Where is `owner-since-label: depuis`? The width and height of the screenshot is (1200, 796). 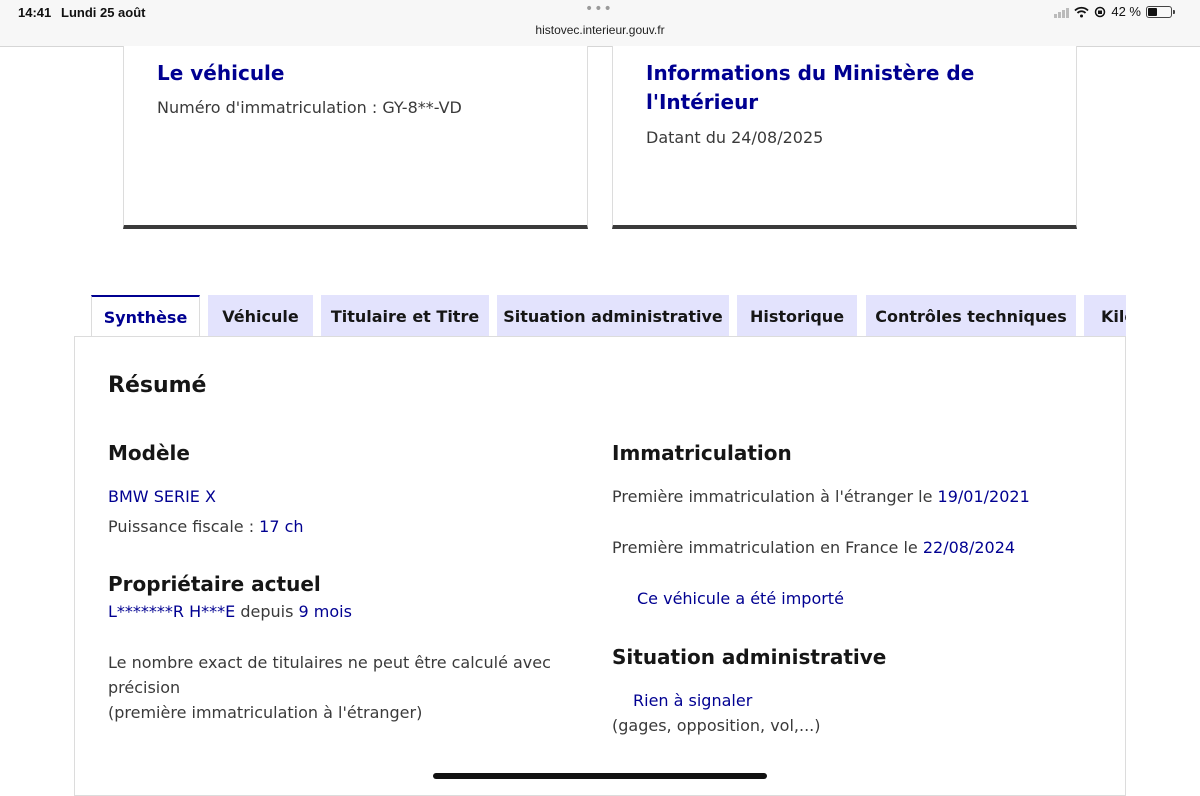 owner-since-label: depuis is located at coordinates (267, 611).